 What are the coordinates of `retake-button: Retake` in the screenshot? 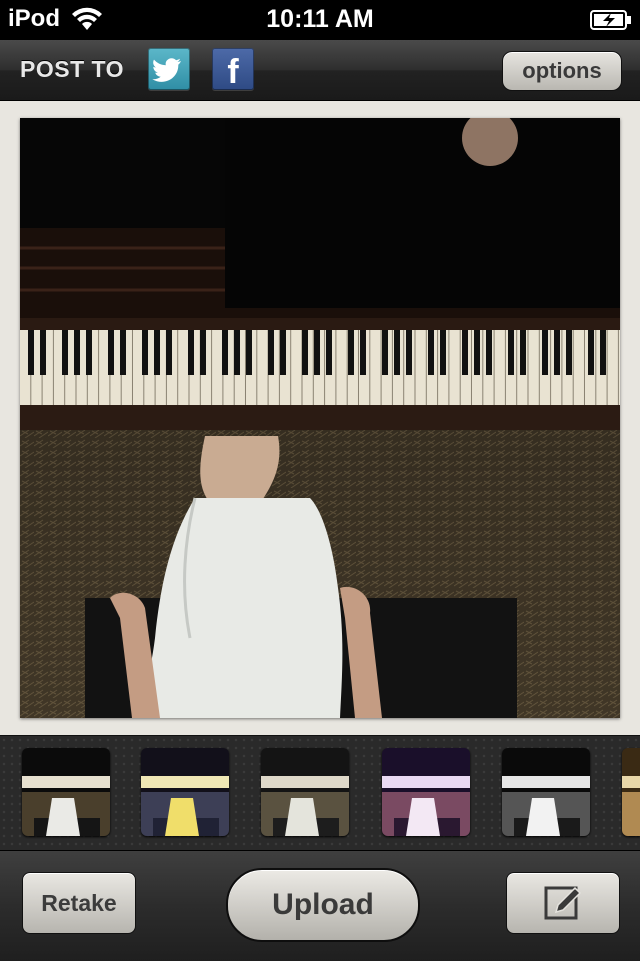 It's located at (79, 903).